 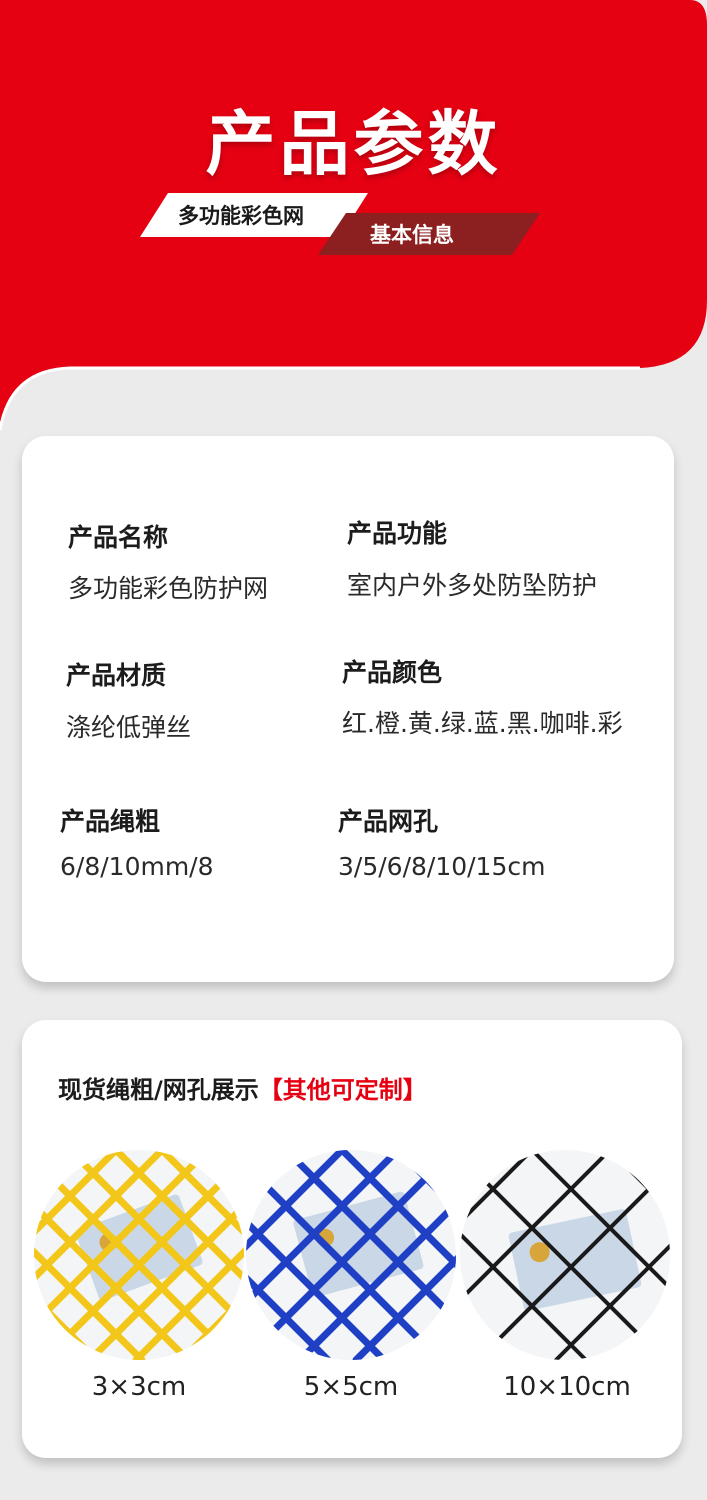 I want to click on section-tag-label: 基本信息, so click(x=412, y=235).